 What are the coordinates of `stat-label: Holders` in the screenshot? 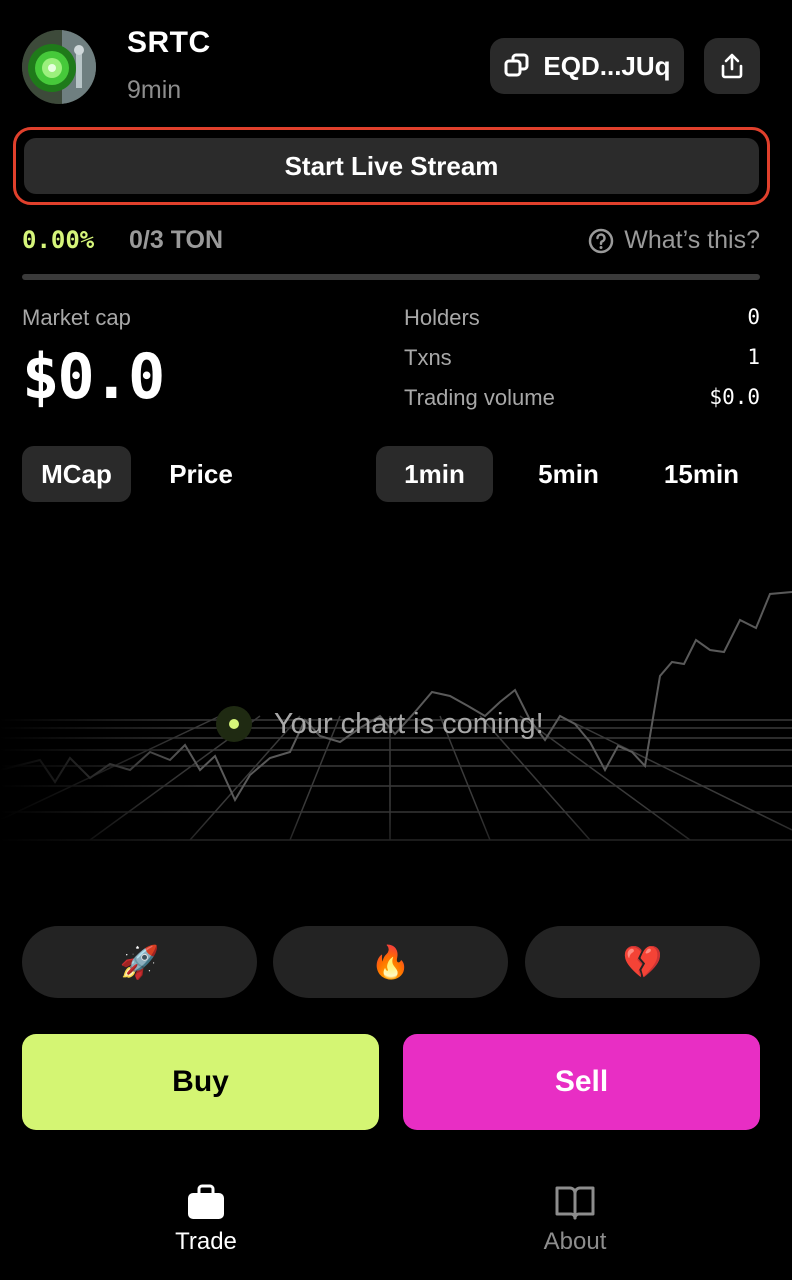 It's located at (442, 317).